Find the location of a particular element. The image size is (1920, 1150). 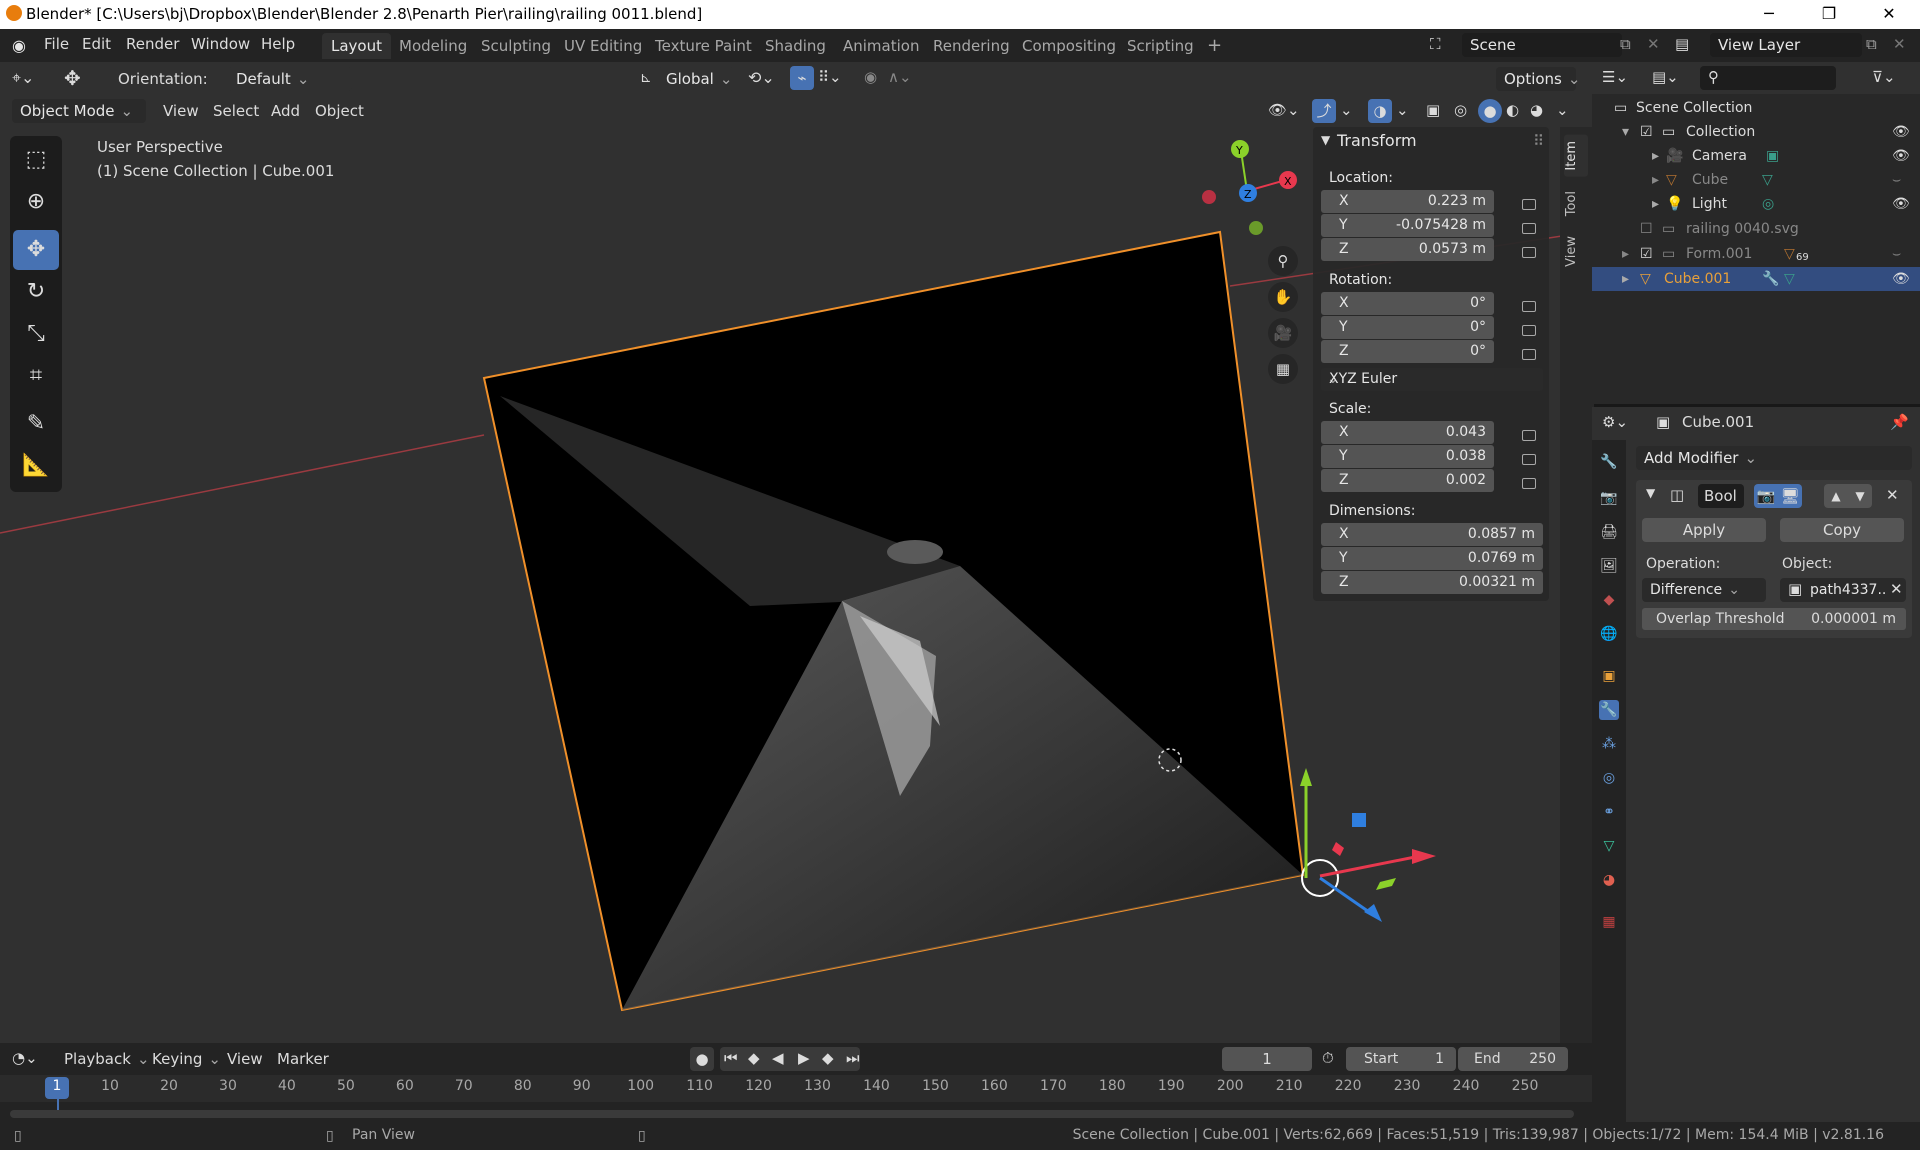

remove-scene-icon: ✕ is located at coordinates (1653, 44).